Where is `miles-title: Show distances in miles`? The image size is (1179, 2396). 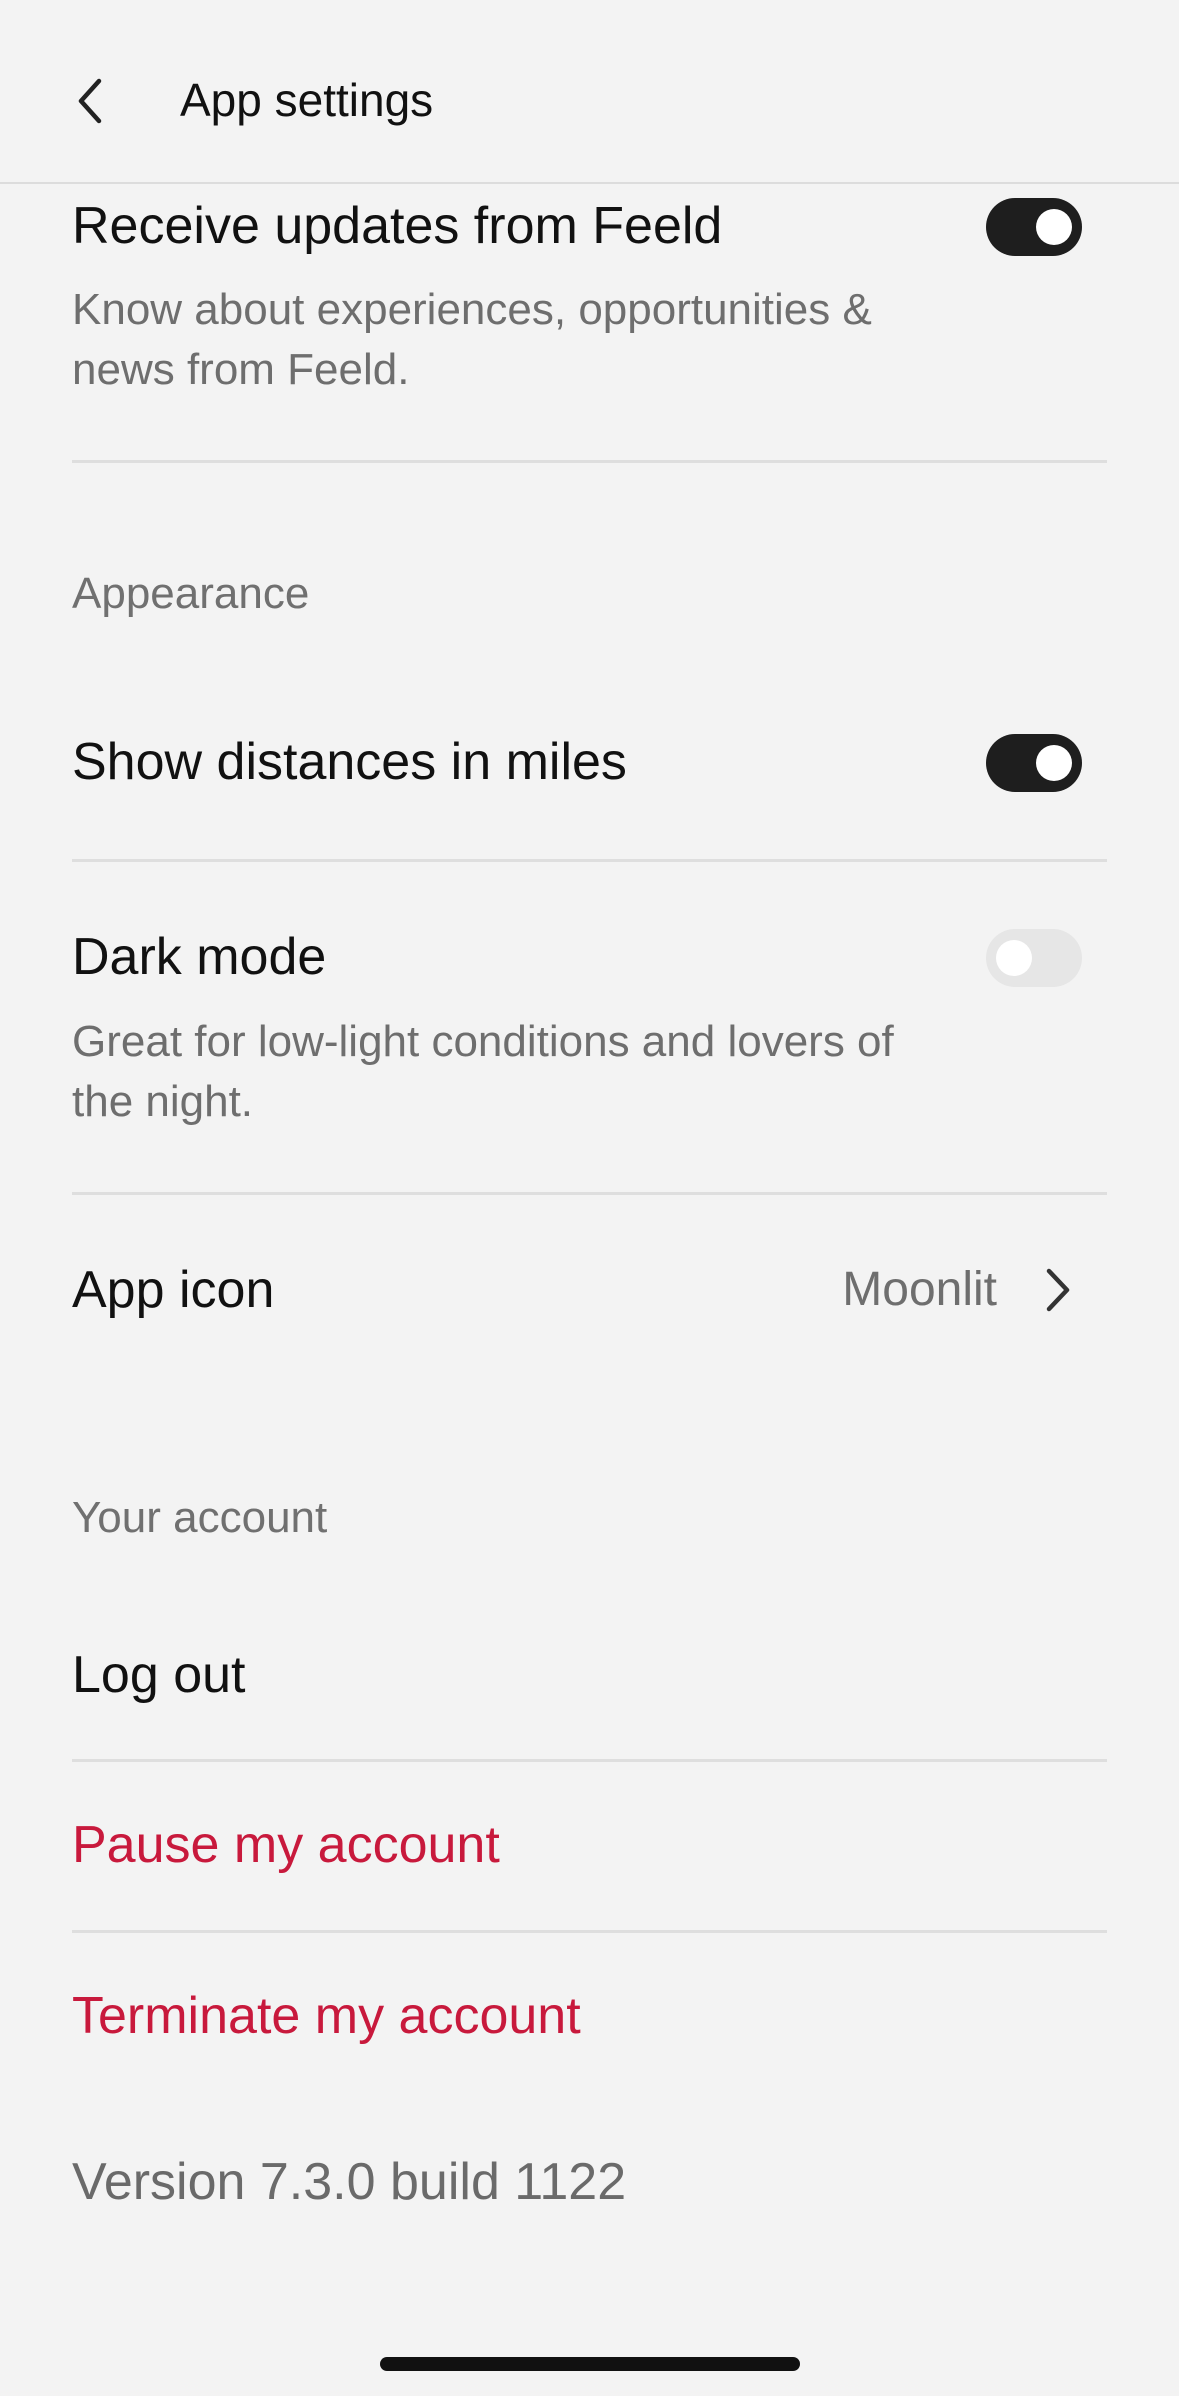 miles-title: Show distances in miles is located at coordinates (349, 762).